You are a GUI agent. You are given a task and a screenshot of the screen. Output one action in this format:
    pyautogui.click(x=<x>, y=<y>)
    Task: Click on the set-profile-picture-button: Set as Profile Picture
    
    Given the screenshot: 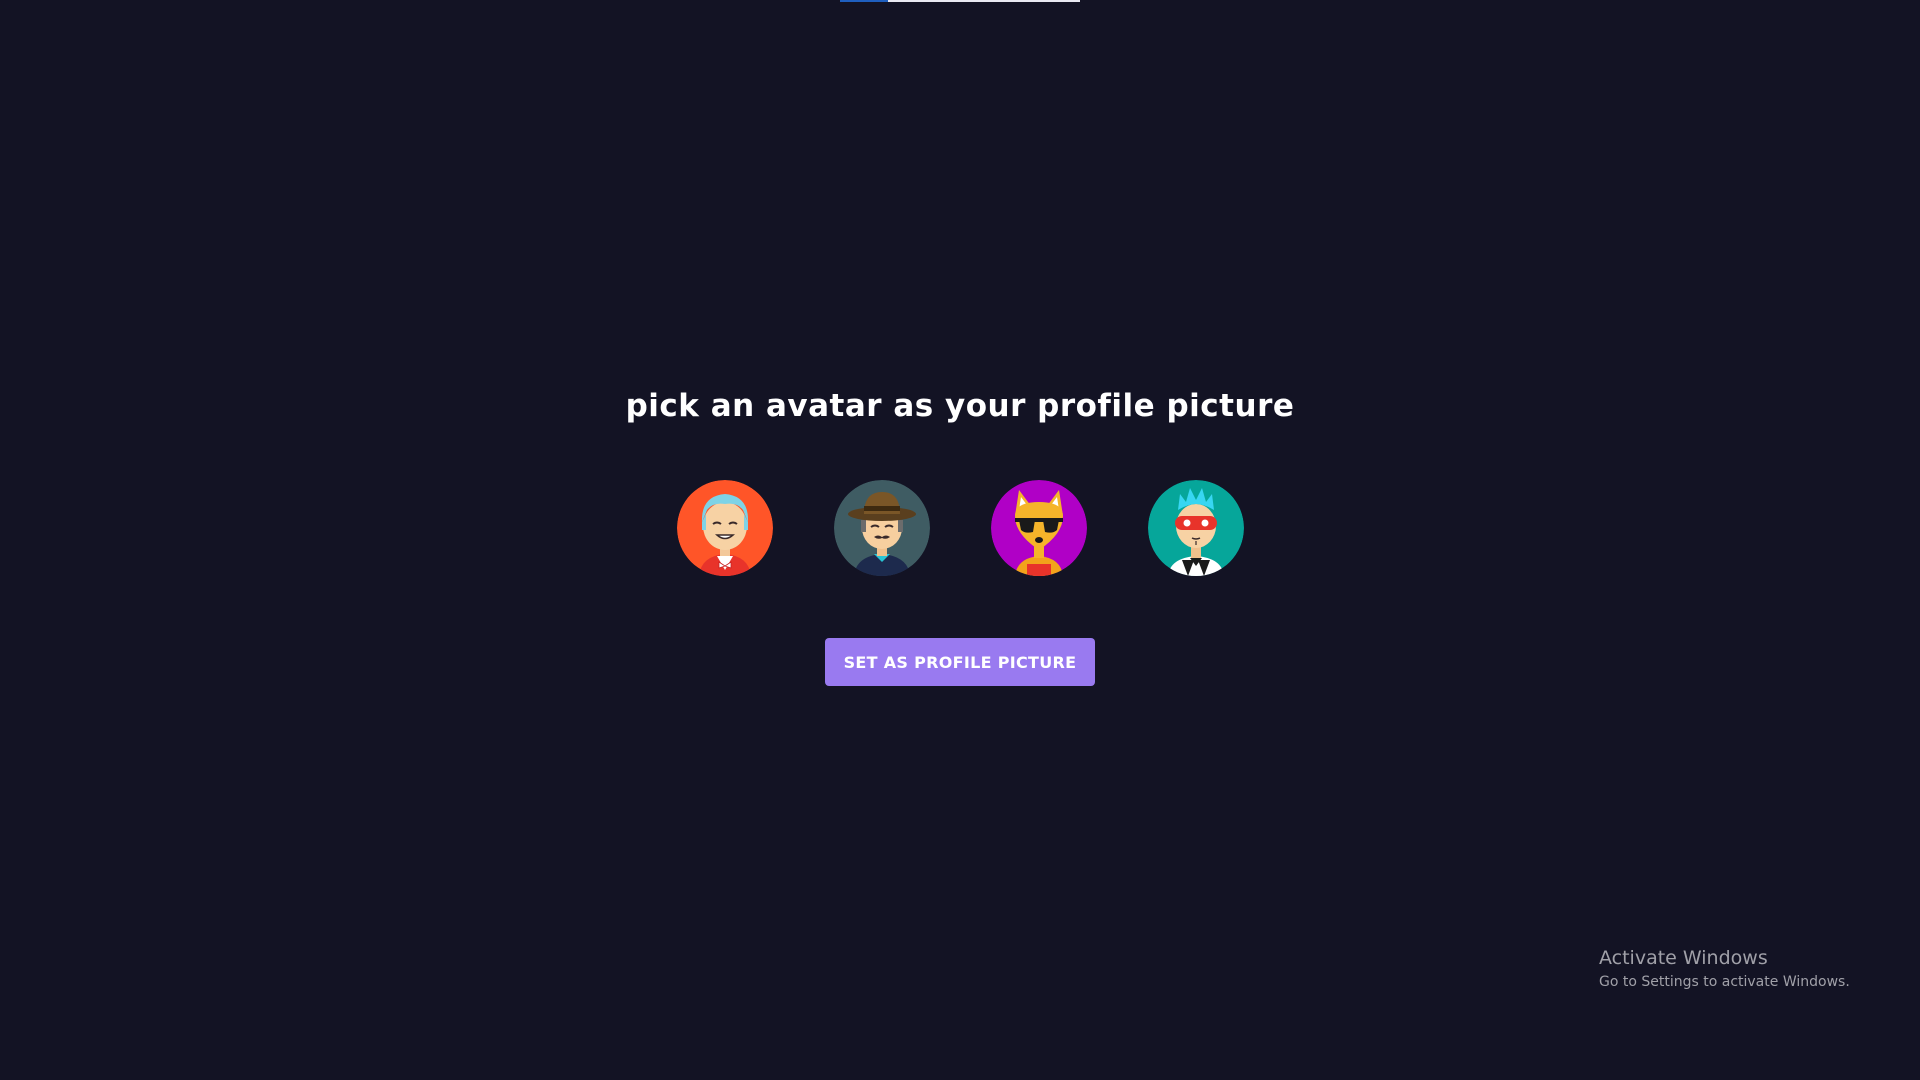 What is the action you would take?
    pyautogui.click(x=960, y=662)
    